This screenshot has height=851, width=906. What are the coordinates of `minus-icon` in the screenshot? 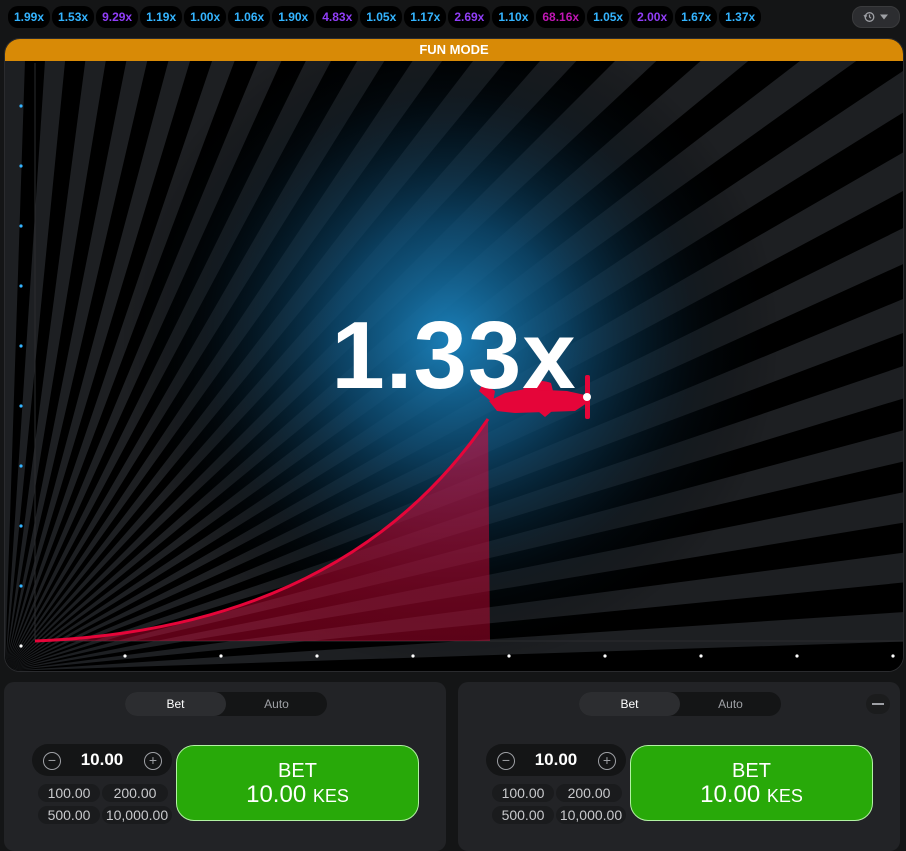 It's located at (878, 704).